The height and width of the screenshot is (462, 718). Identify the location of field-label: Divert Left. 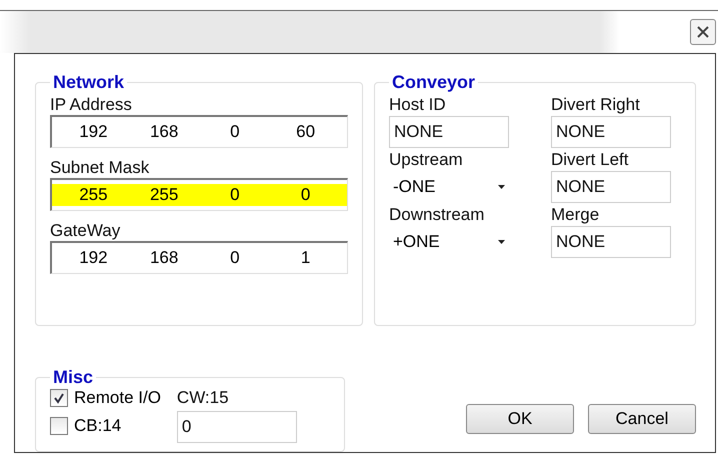
(590, 160).